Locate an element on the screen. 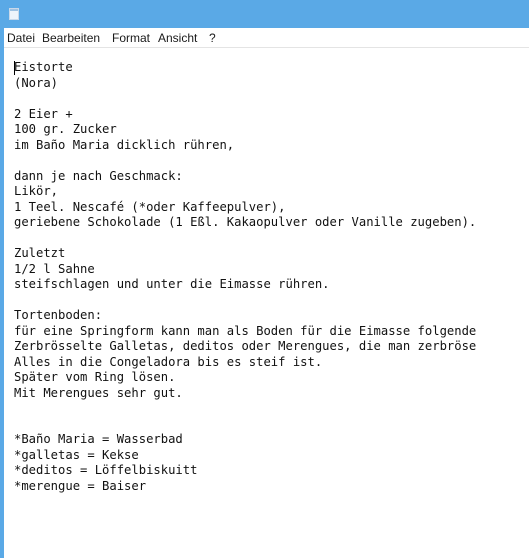 This screenshot has width=529, height=558. text-line: Später vom Ring lösen. is located at coordinates (95, 377).